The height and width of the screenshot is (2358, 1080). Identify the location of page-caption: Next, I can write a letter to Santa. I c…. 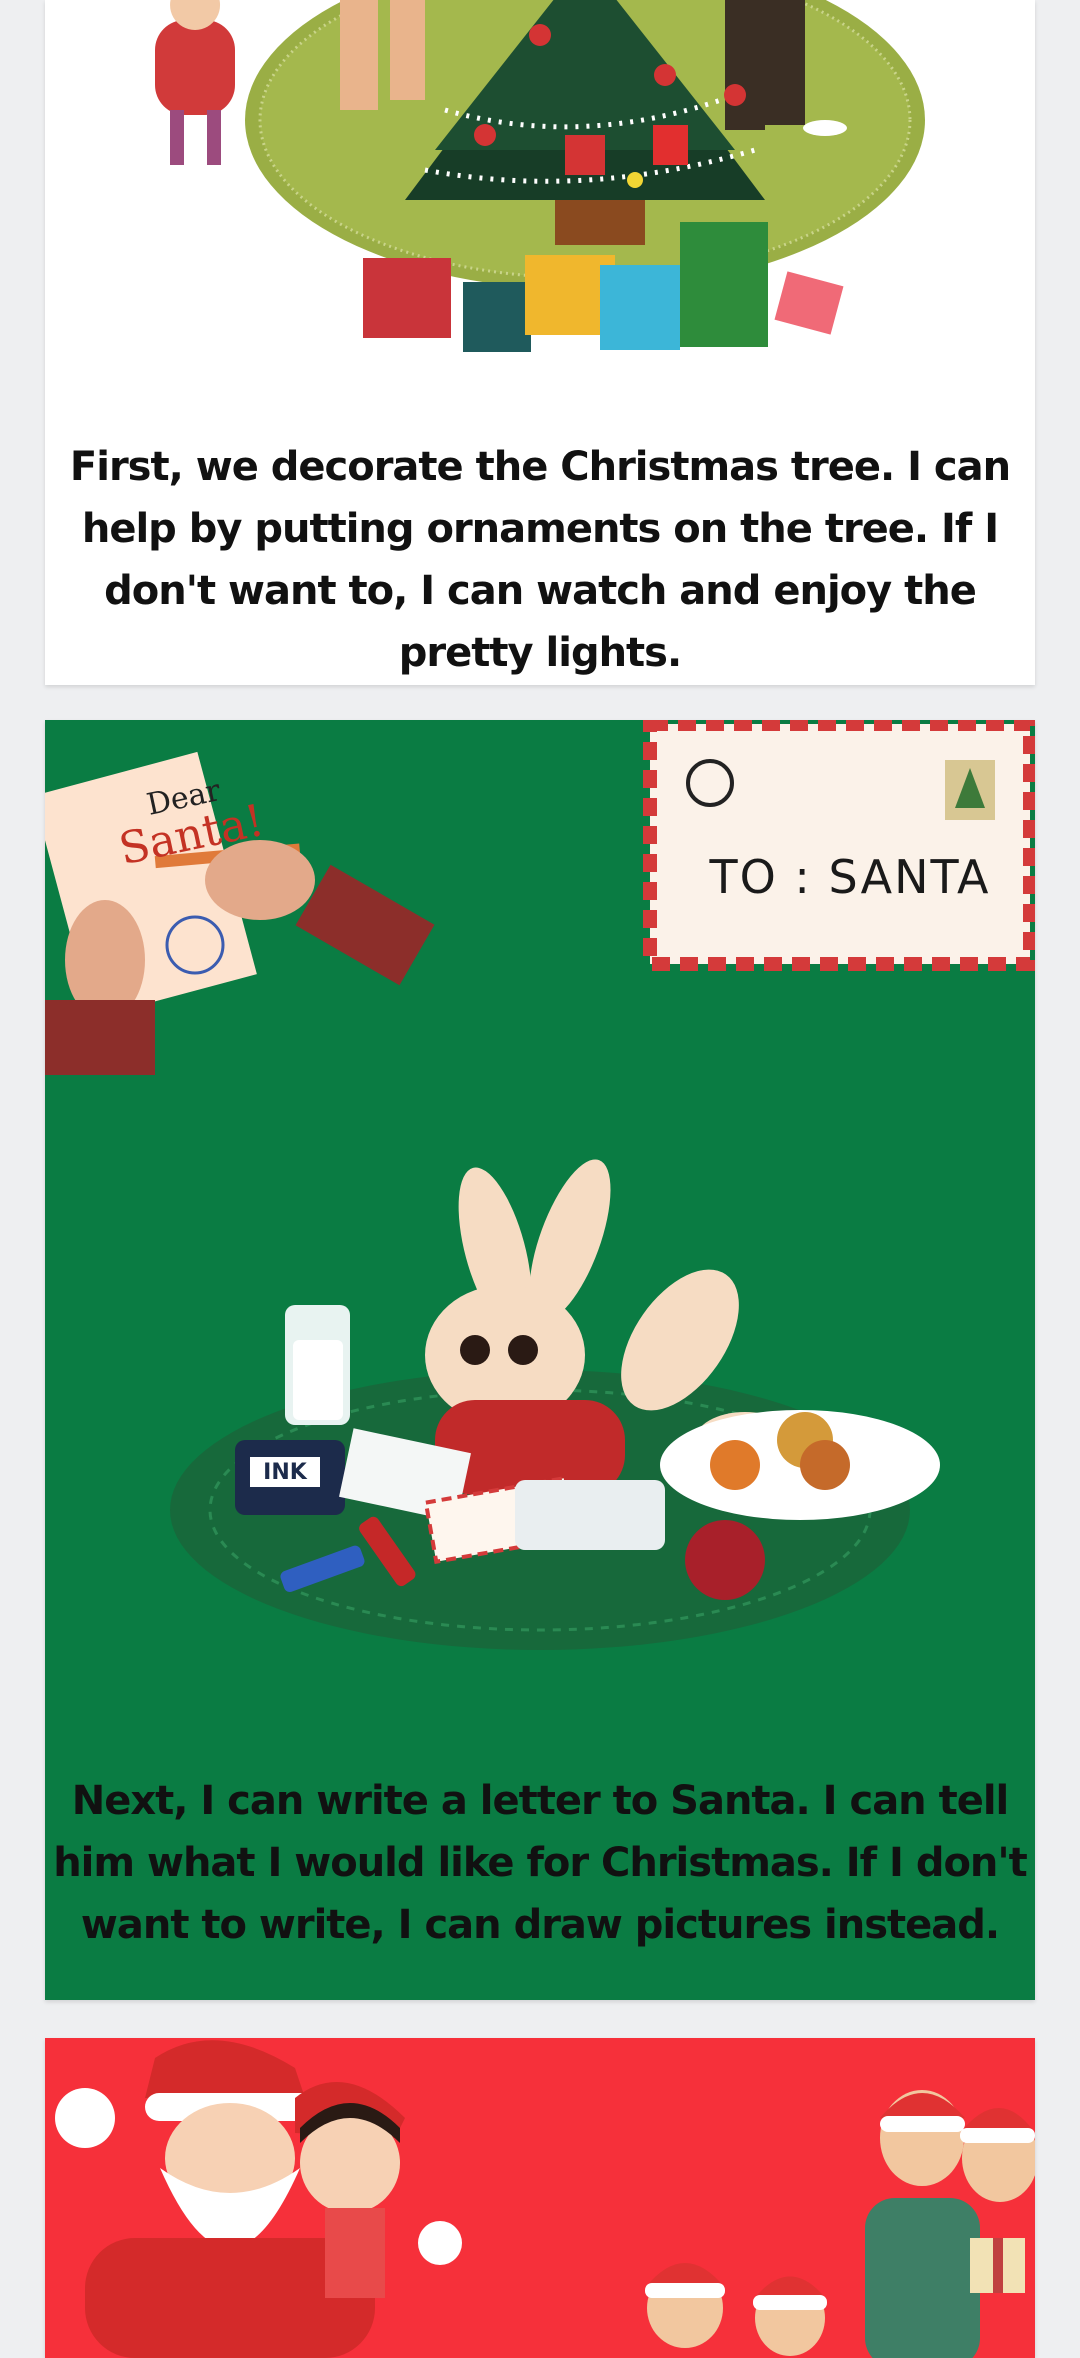
(540, 1863).